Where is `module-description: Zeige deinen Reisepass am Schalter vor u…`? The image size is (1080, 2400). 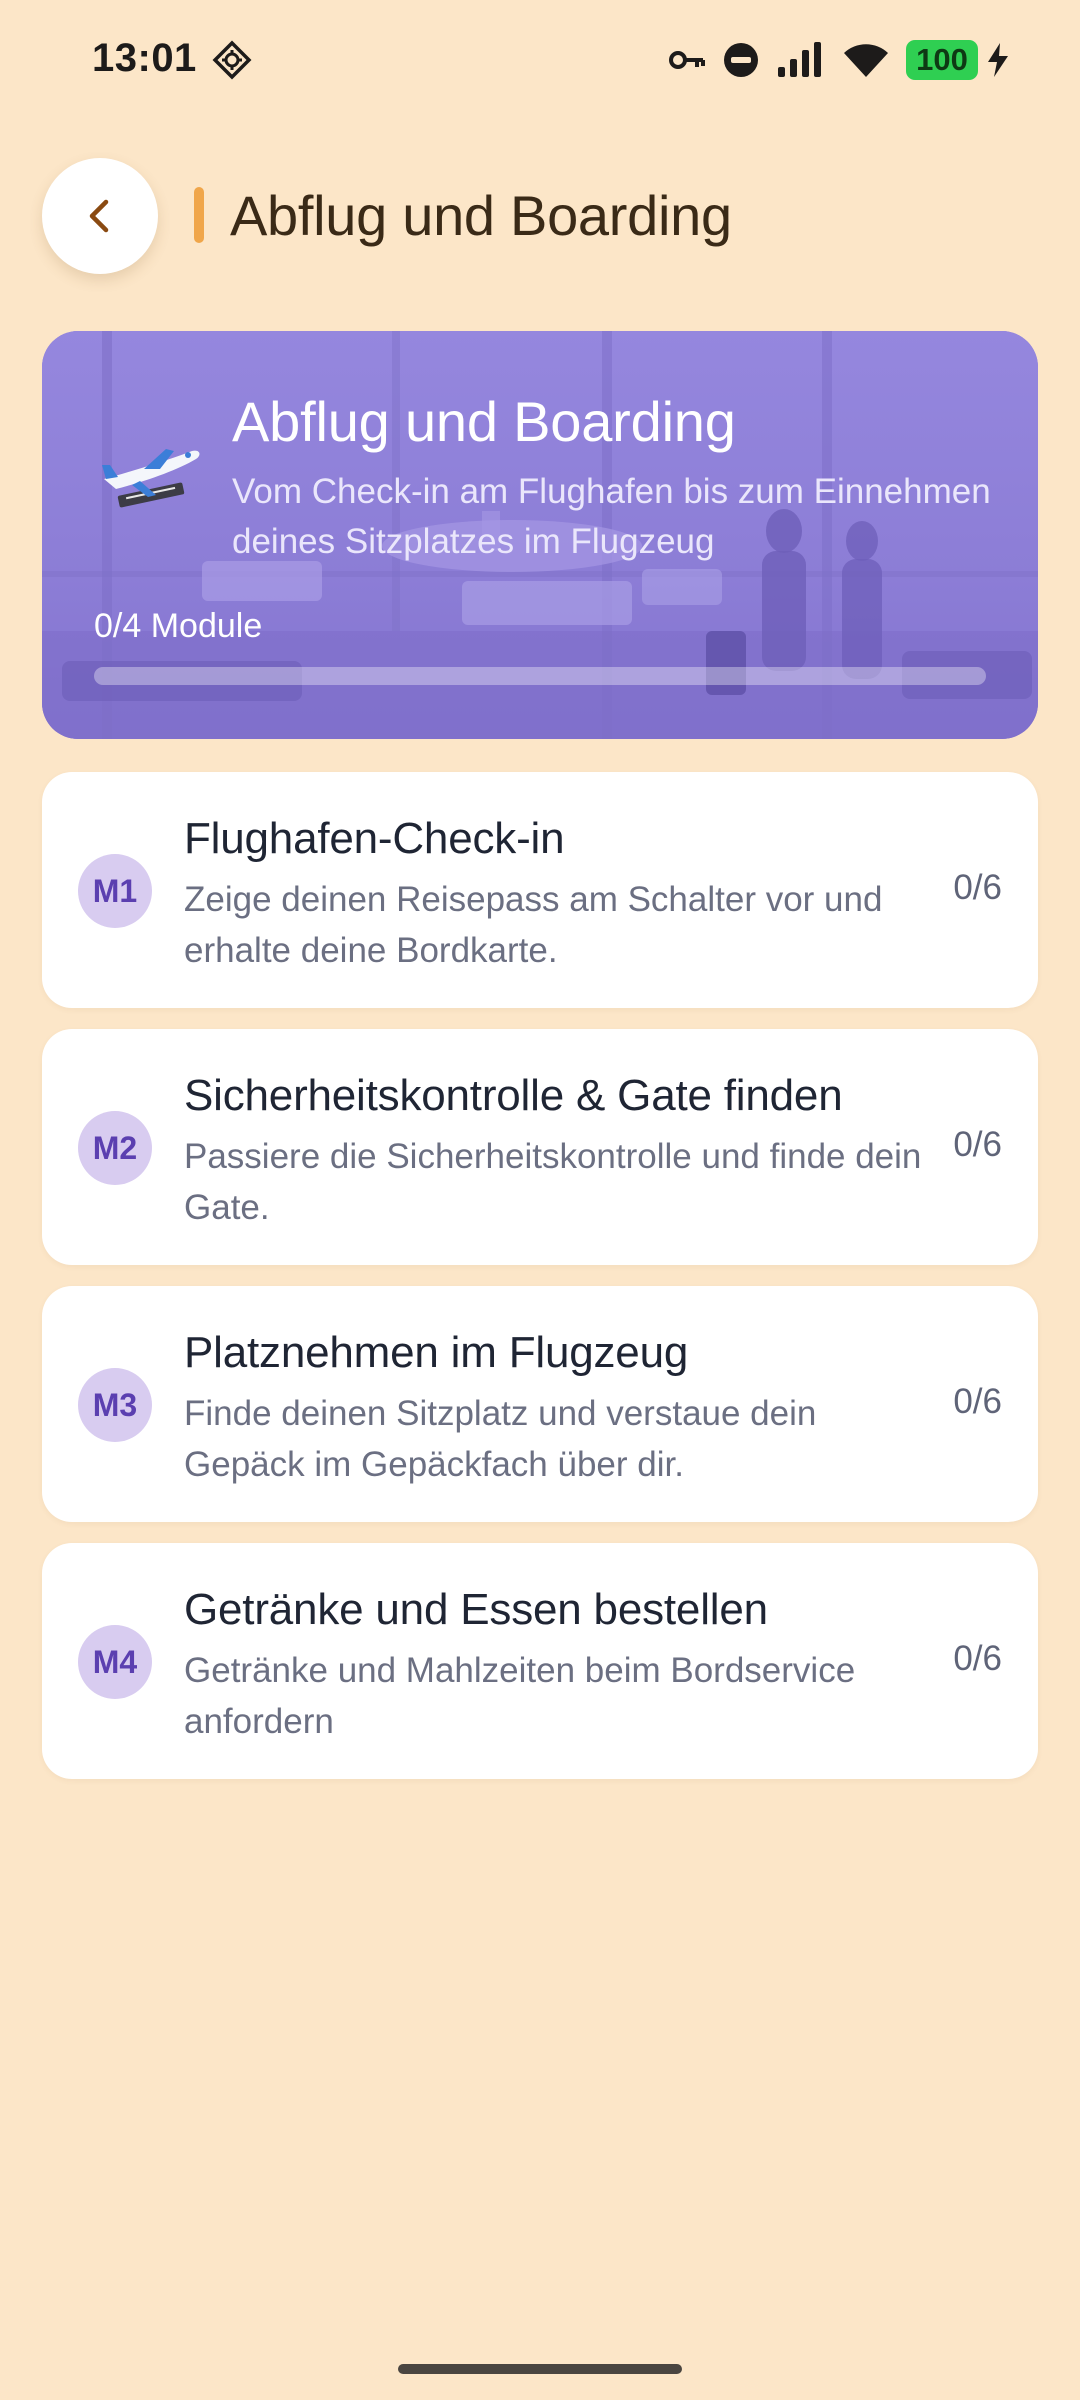
module-description: Zeige deinen Reisepass am Schalter vor u… is located at coordinates (533, 925).